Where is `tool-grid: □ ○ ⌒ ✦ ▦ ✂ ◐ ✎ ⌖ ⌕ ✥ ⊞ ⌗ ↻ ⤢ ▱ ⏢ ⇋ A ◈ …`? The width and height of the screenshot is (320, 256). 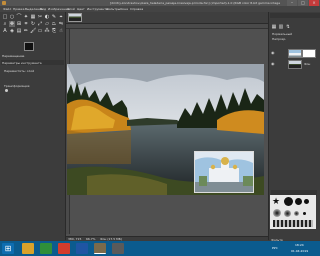
tool-grid: □ ○ ⌒ ✦ ▦ ✂ ◐ ✎ ⌖ ⌕ ✥ ⊞ ⌗ ↻ ⤢ ▱ ⏢ ⇋ A ◈ … is located at coordinates (33, 24).